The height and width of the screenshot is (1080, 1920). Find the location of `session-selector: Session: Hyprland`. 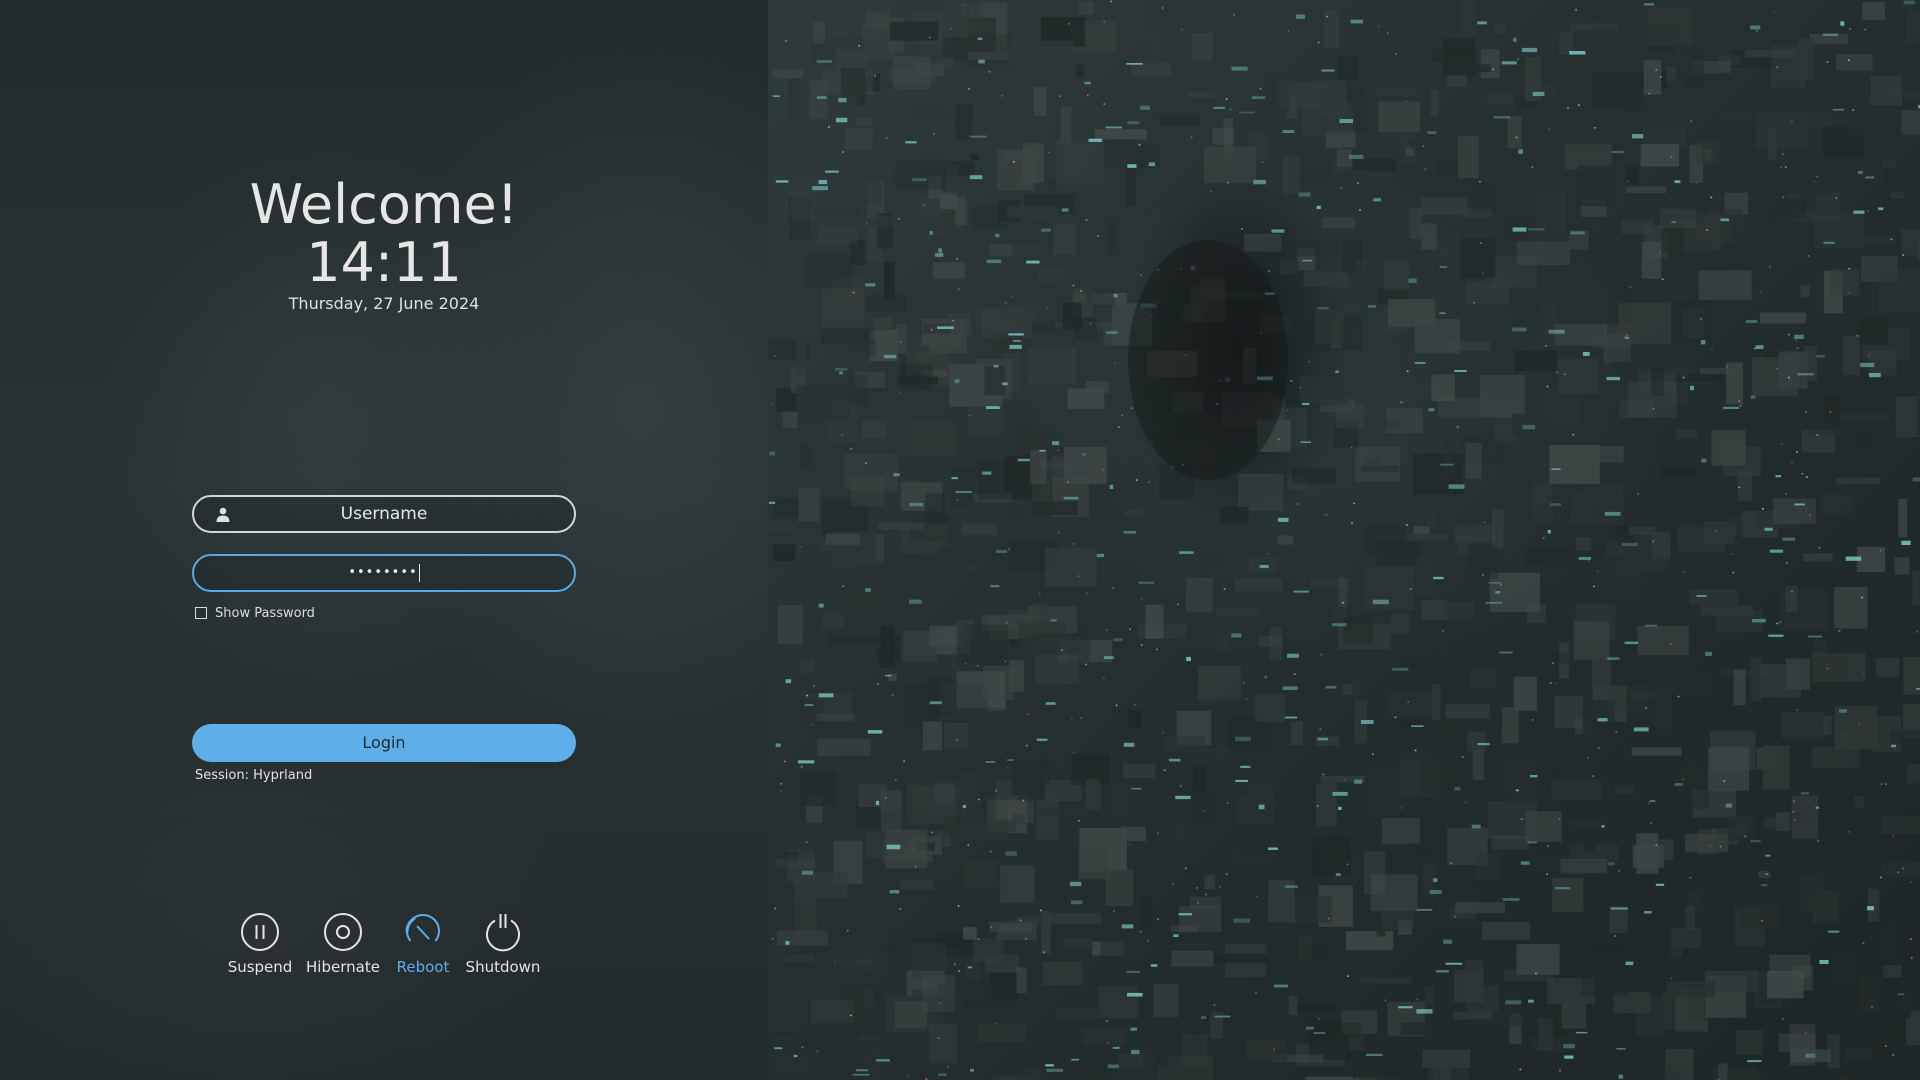

session-selector: Session: Hyprland is located at coordinates (253, 775).